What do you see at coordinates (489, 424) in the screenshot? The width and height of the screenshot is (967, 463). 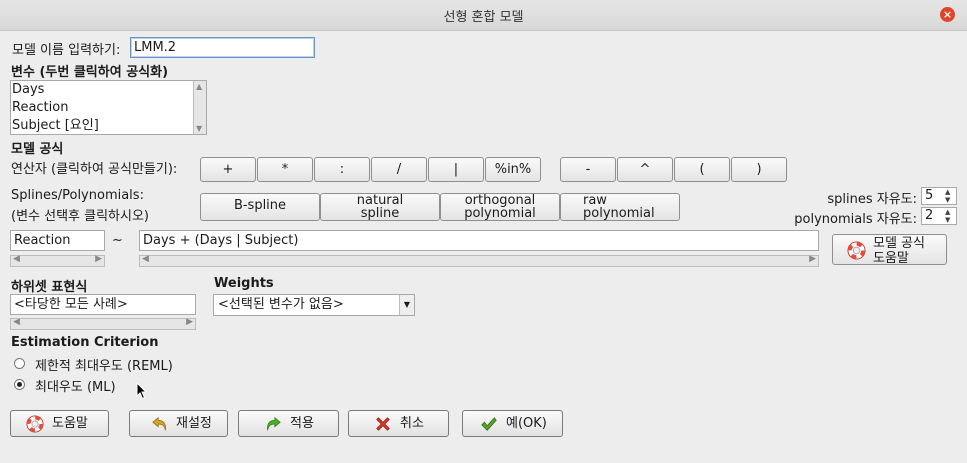 I see `checkmark-icon` at bounding box center [489, 424].